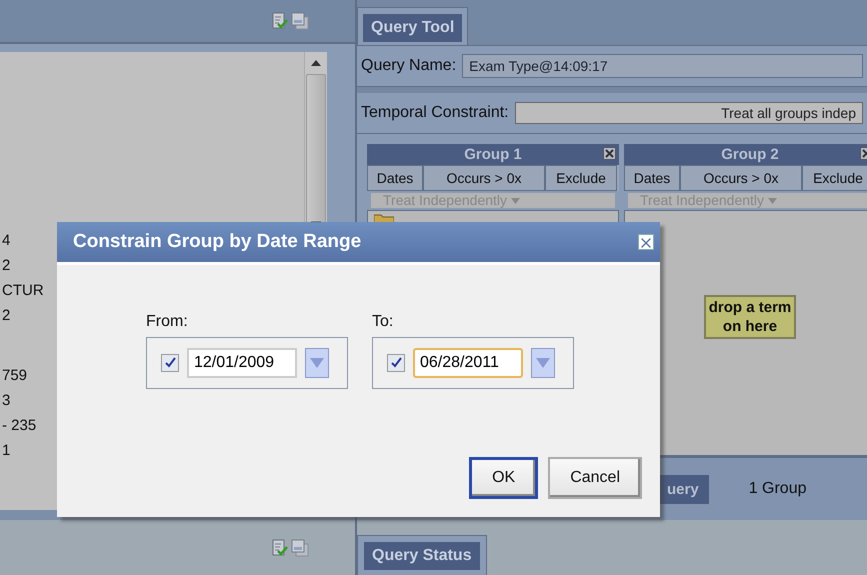 Image resolution: width=867 pixels, height=575 pixels. Describe the element at coordinates (167, 322) in the screenshot. I see `date-label: From:` at that location.